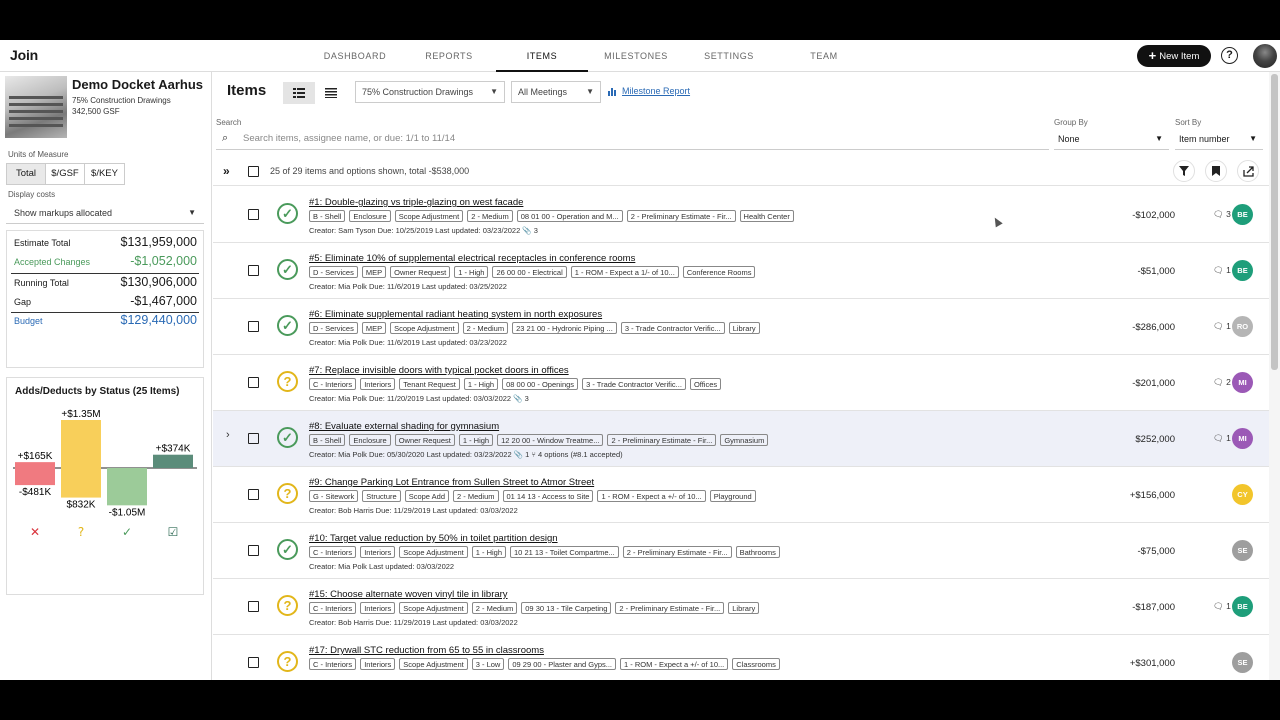 The width and height of the screenshot is (1280, 720). What do you see at coordinates (824, 56) in the screenshot?
I see `tab-team: TEAM` at bounding box center [824, 56].